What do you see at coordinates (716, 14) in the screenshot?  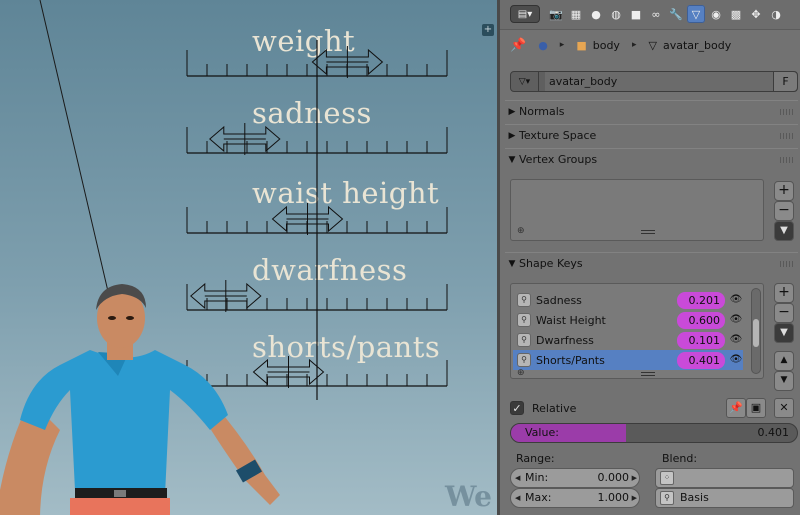 I see `material-icon: ◉` at bounding box center [716, 14].